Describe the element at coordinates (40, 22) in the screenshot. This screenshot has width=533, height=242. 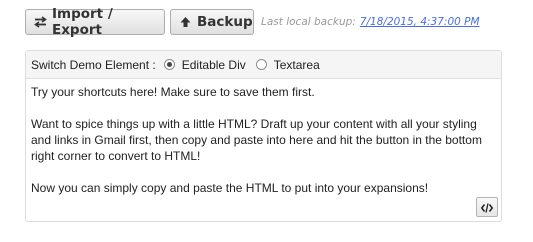
I see `swap-arrows-icon` at that location.